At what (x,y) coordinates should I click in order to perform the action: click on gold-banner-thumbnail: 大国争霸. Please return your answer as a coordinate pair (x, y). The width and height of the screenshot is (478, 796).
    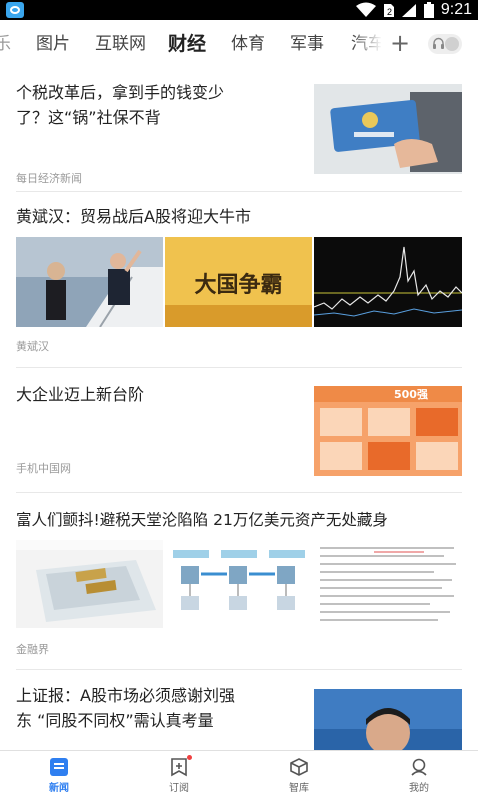
    Looking at the image, I should click on (238, 282).